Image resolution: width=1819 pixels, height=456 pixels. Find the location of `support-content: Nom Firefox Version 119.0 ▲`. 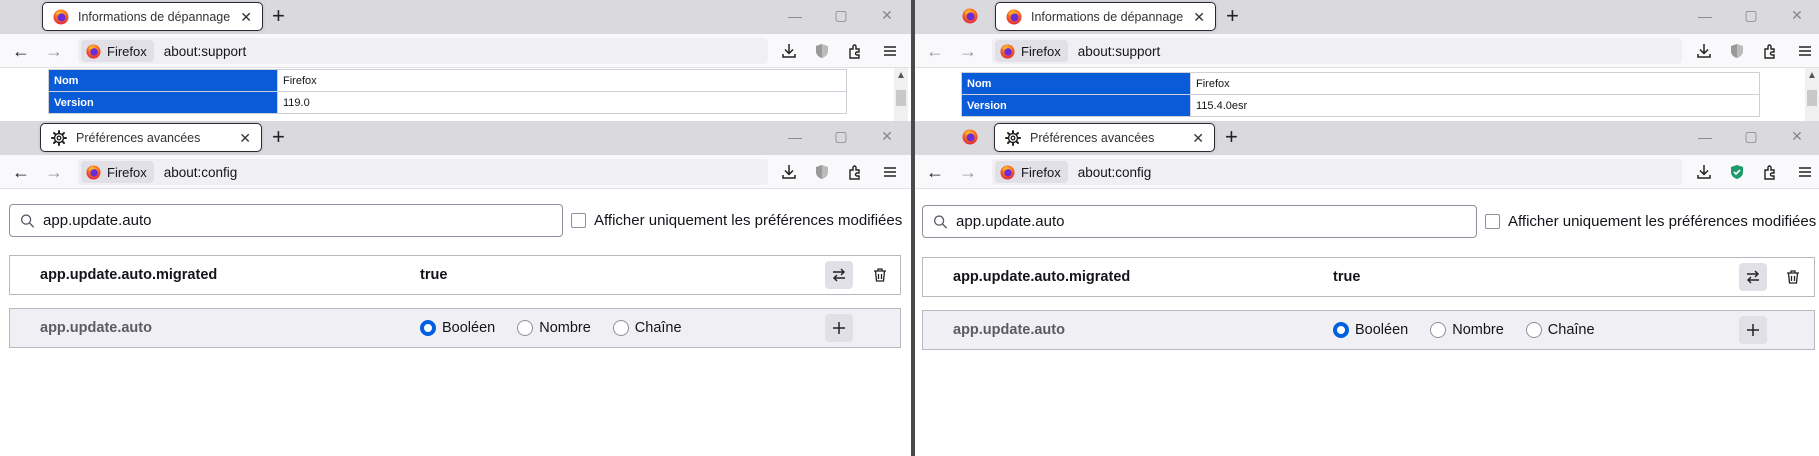

support-content: Nom Firefox Version 119.0 ▲ is located at coordinates (456, 94).